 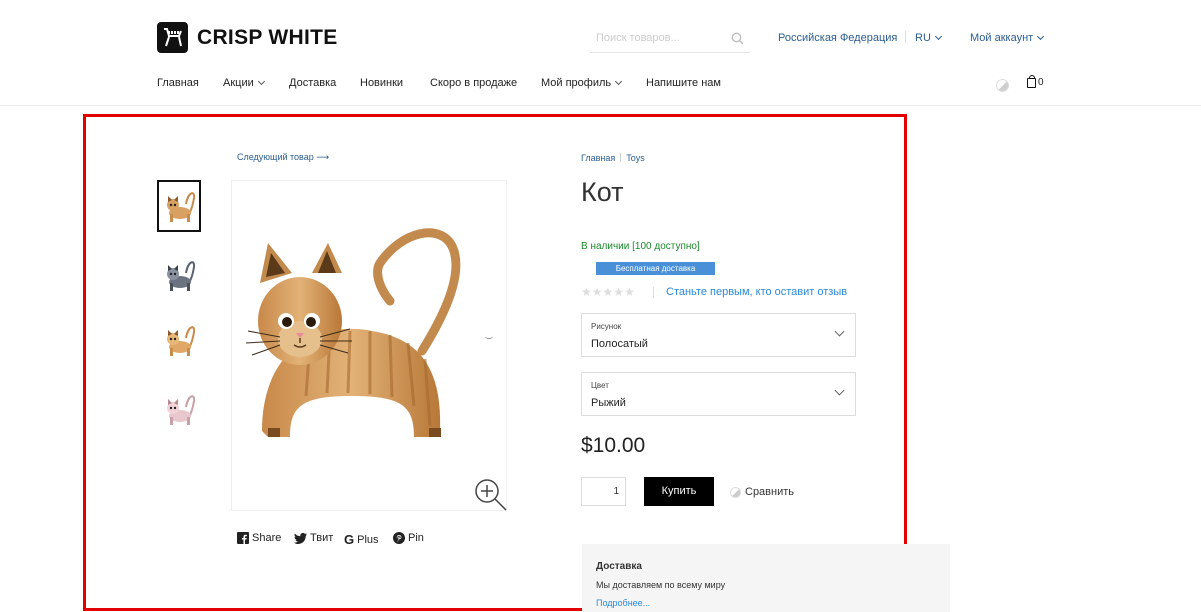 What do you see at coordinates (275, 157) in the screenshot?
I see `next-product-label: Следующий товар` at bounding box center [275, 157].